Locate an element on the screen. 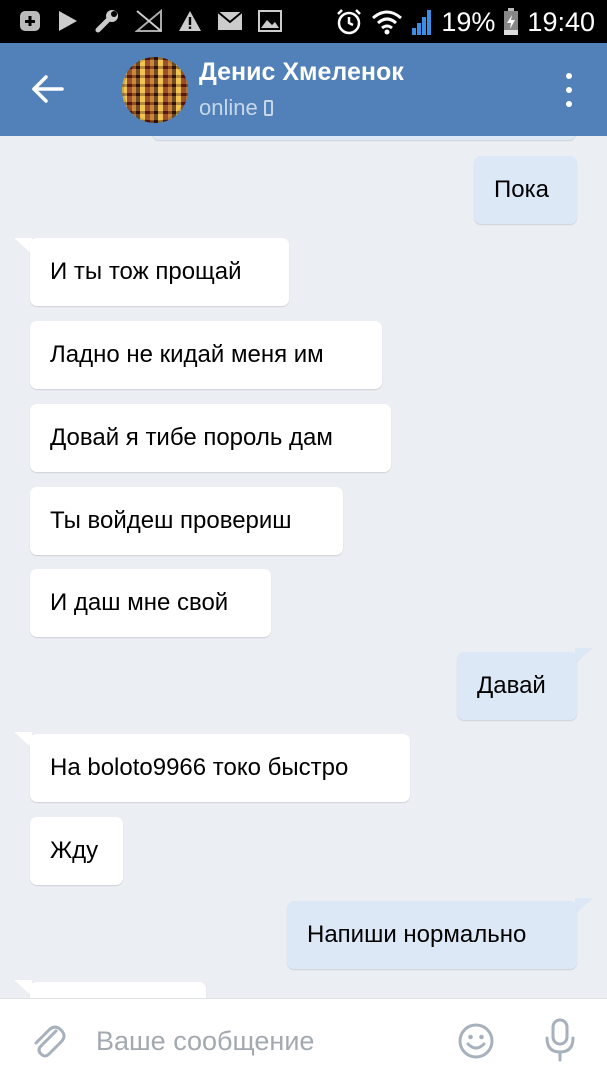  message-text: Ладно не кидай меня им is located at coordinates (187, 354).